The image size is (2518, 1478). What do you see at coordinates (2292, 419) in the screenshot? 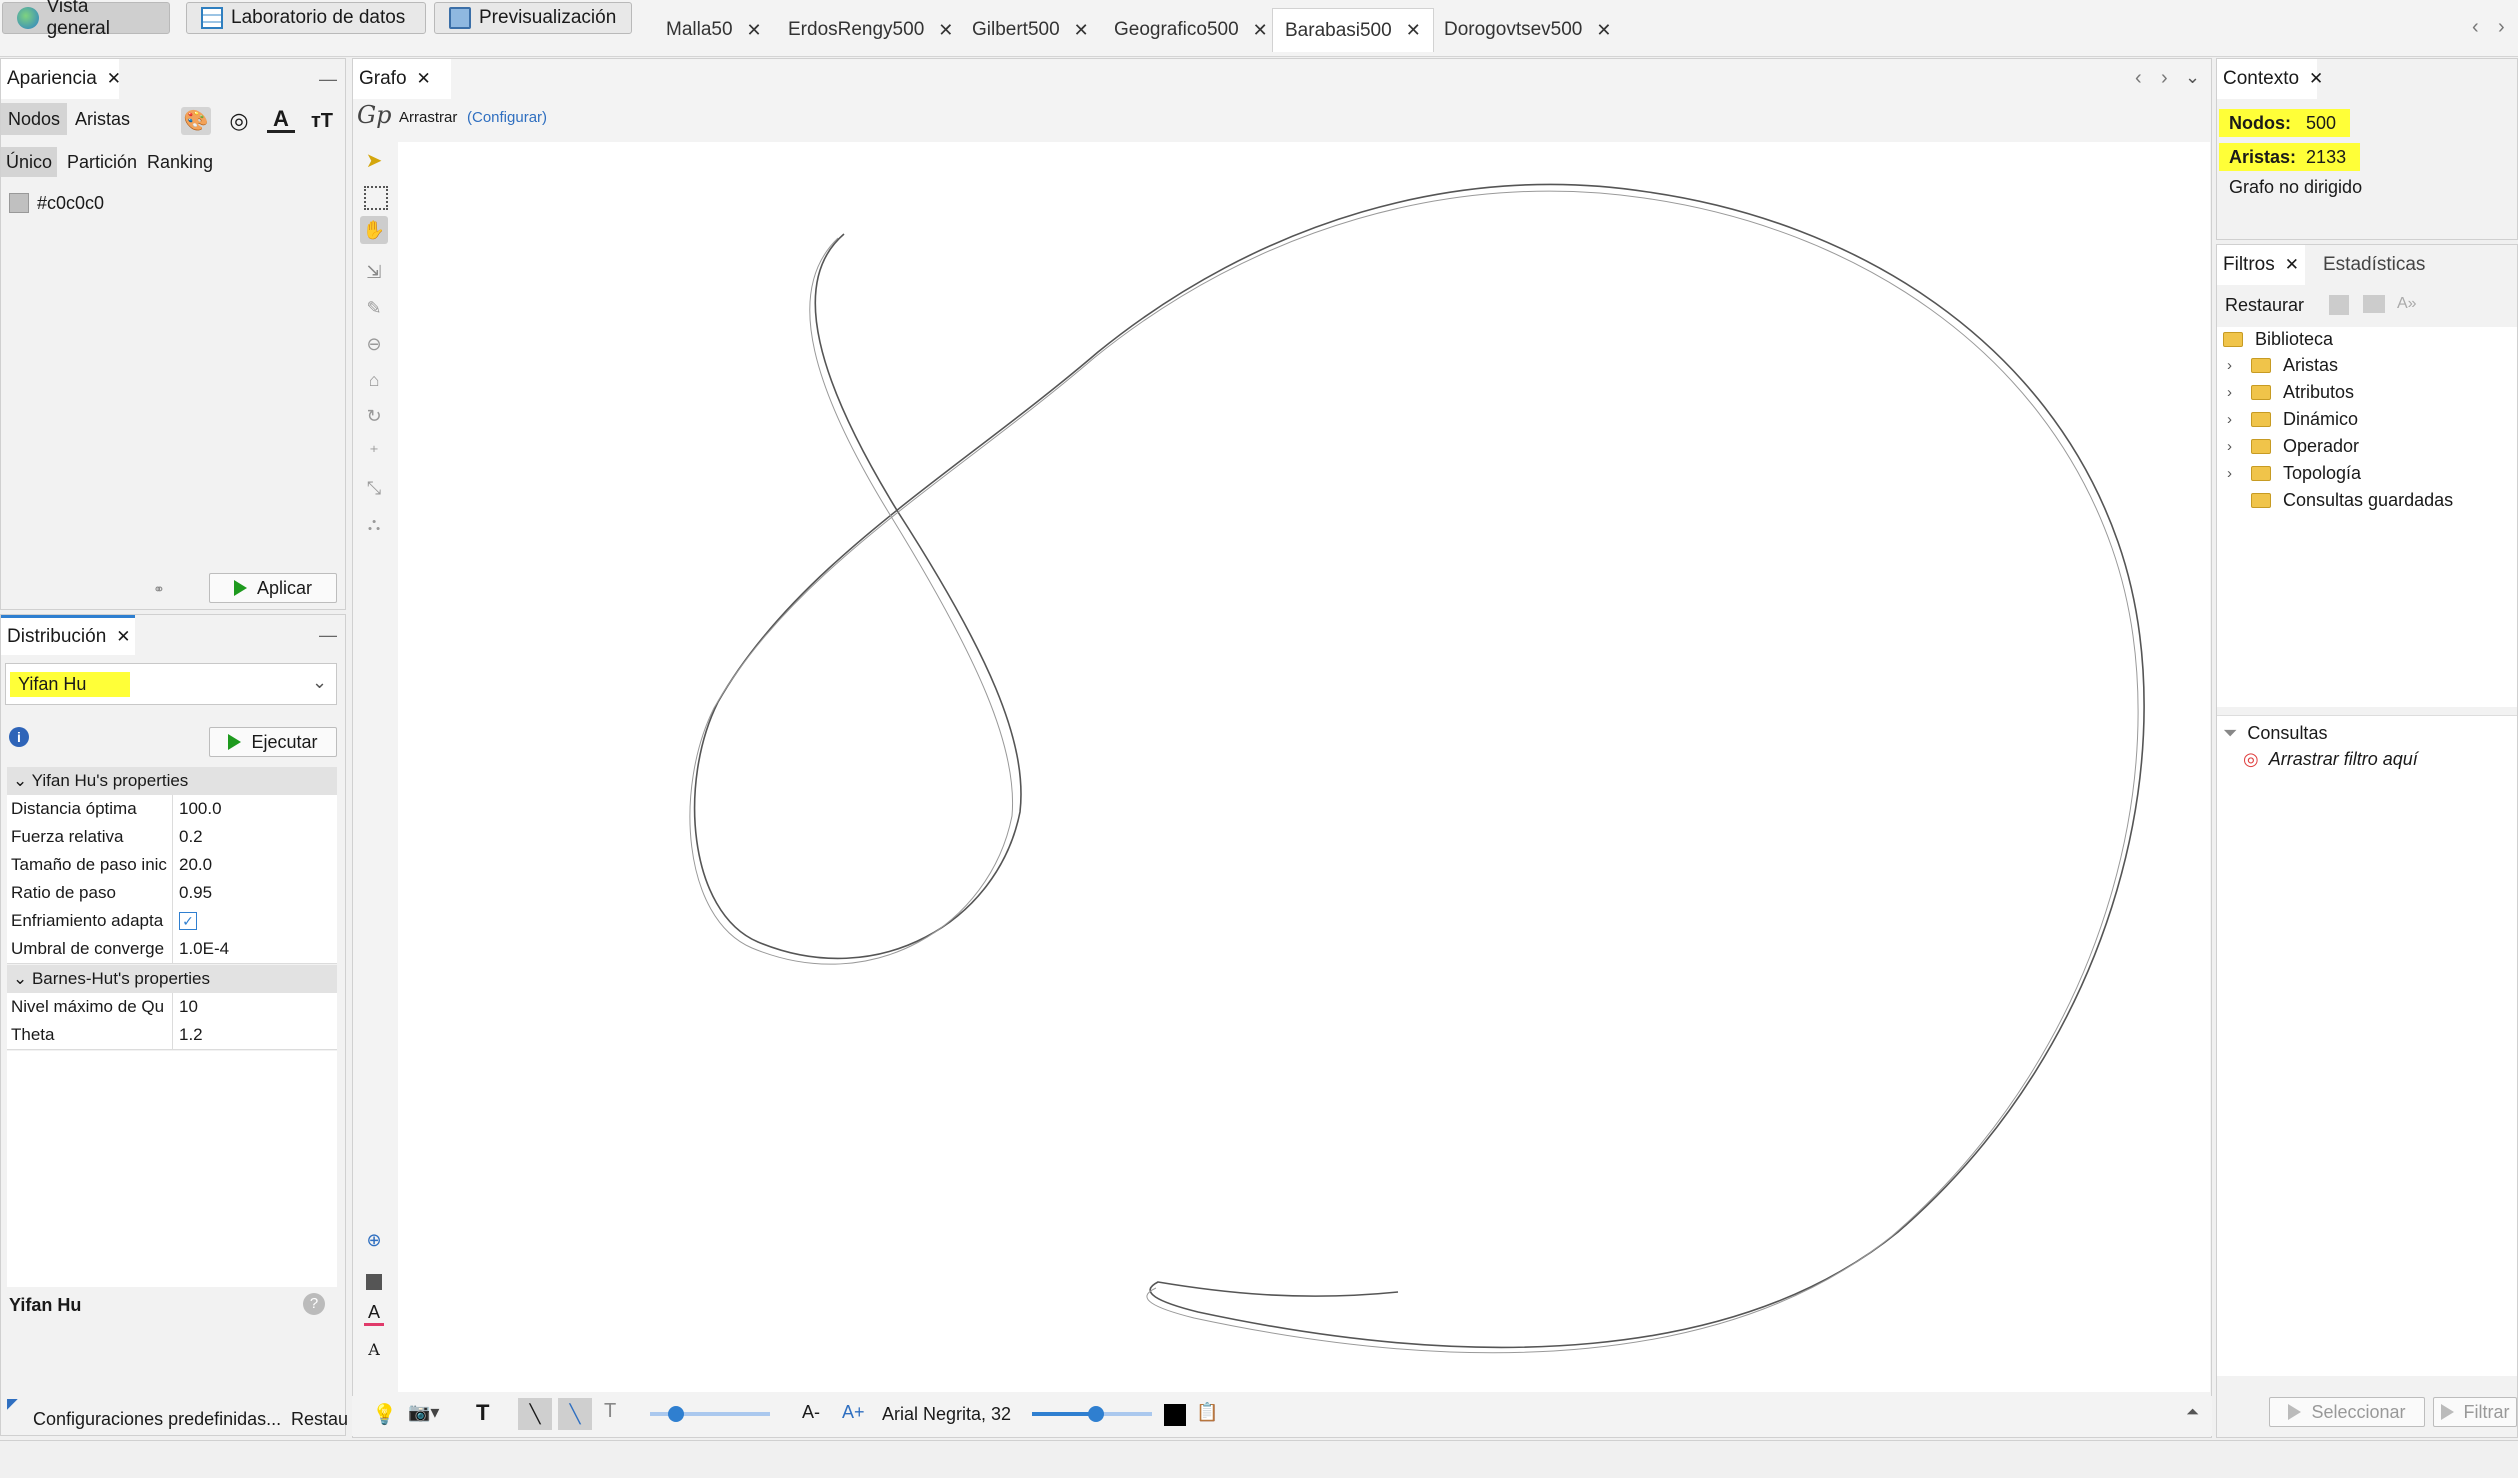
I see `tree-item-dynamic: › Dinámico` at bounding box center [2292, 419].